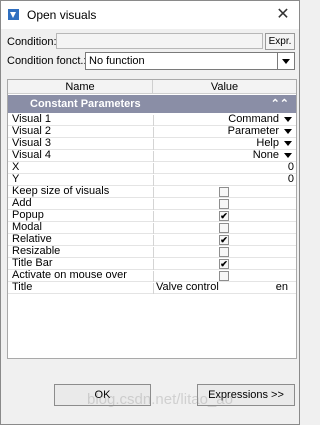  Describe the element at coordinates (187, 287) in the screenshot. I see `property-value: Valve control` at that location.